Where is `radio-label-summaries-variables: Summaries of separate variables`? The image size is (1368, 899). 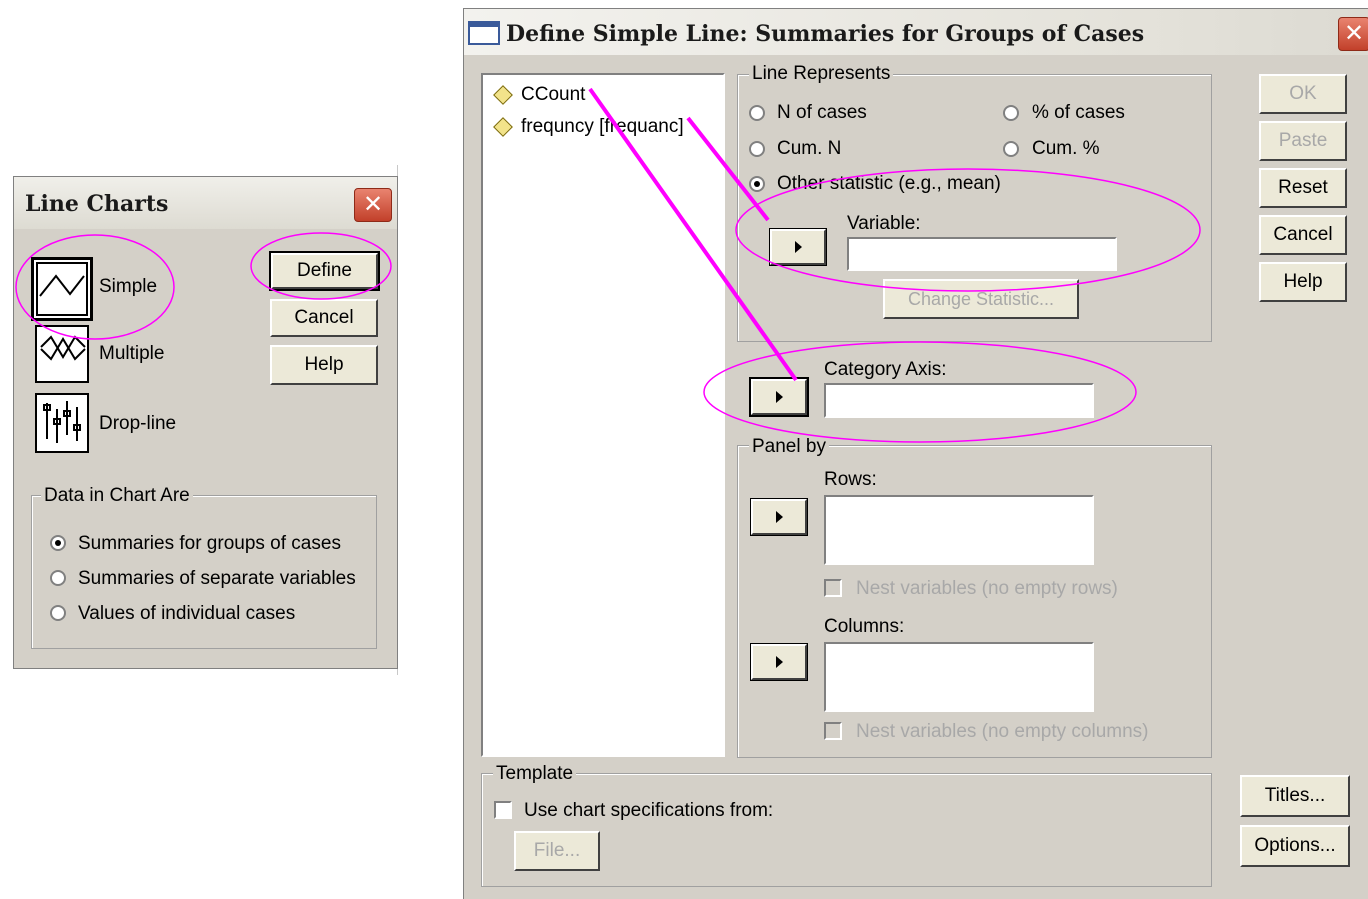 radio-label-summaries-variables: Summaries of separate variables is located at coordinates (217, 579).